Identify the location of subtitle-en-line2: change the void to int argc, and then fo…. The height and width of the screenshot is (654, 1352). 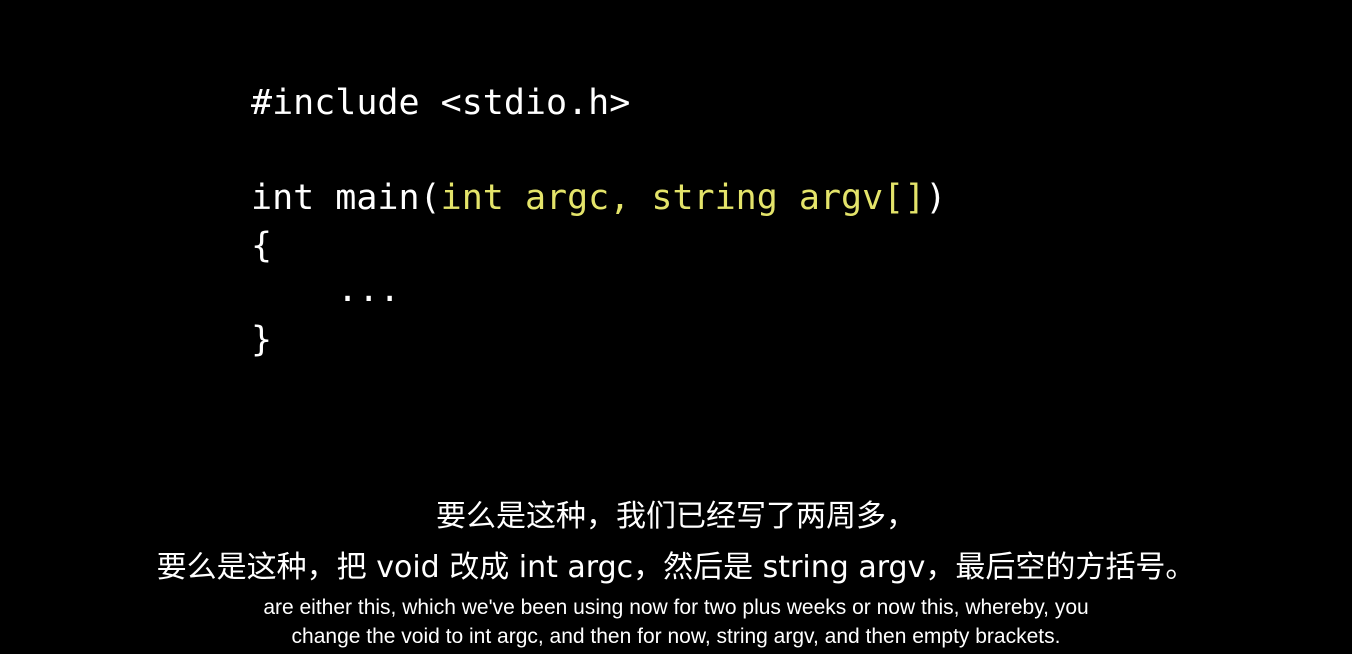
(676, 636).